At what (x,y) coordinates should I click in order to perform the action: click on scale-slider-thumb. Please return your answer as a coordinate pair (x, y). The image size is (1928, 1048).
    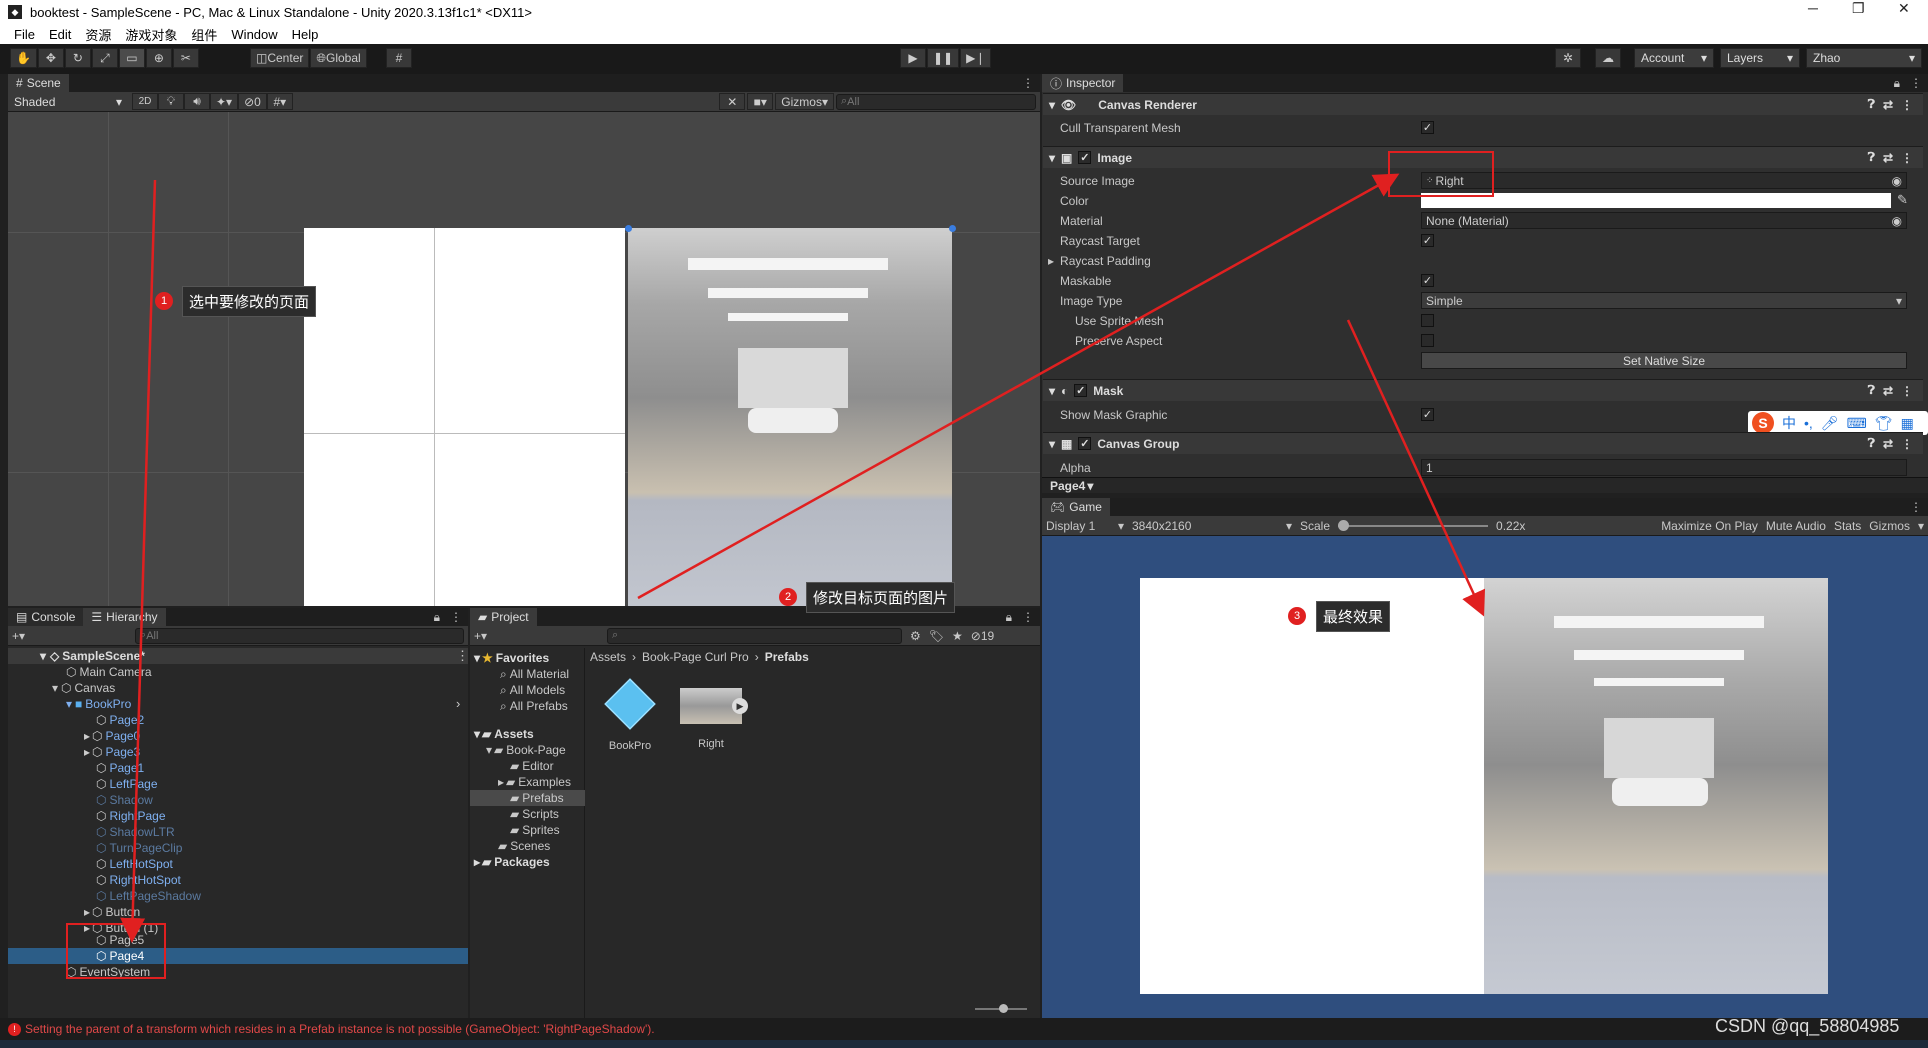
    Looking at the image, I should click on (1344, 525).